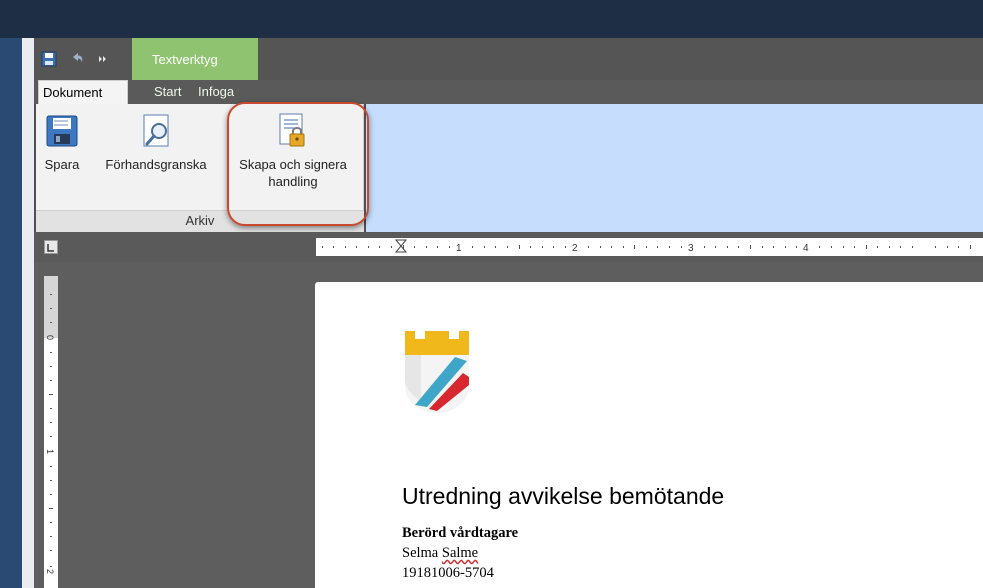 This screenshot has width=983, height=588. I want to click on ruler-number-1: 1, so click(459, 248).